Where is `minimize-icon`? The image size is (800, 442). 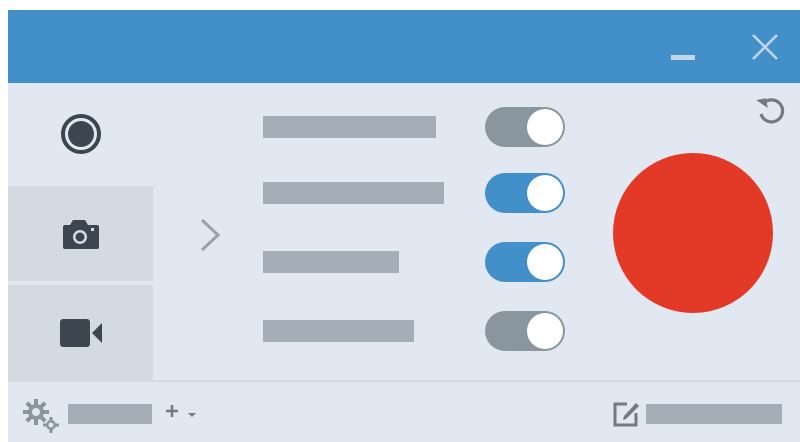 minimize-icon is located at coordinates (683, 57).